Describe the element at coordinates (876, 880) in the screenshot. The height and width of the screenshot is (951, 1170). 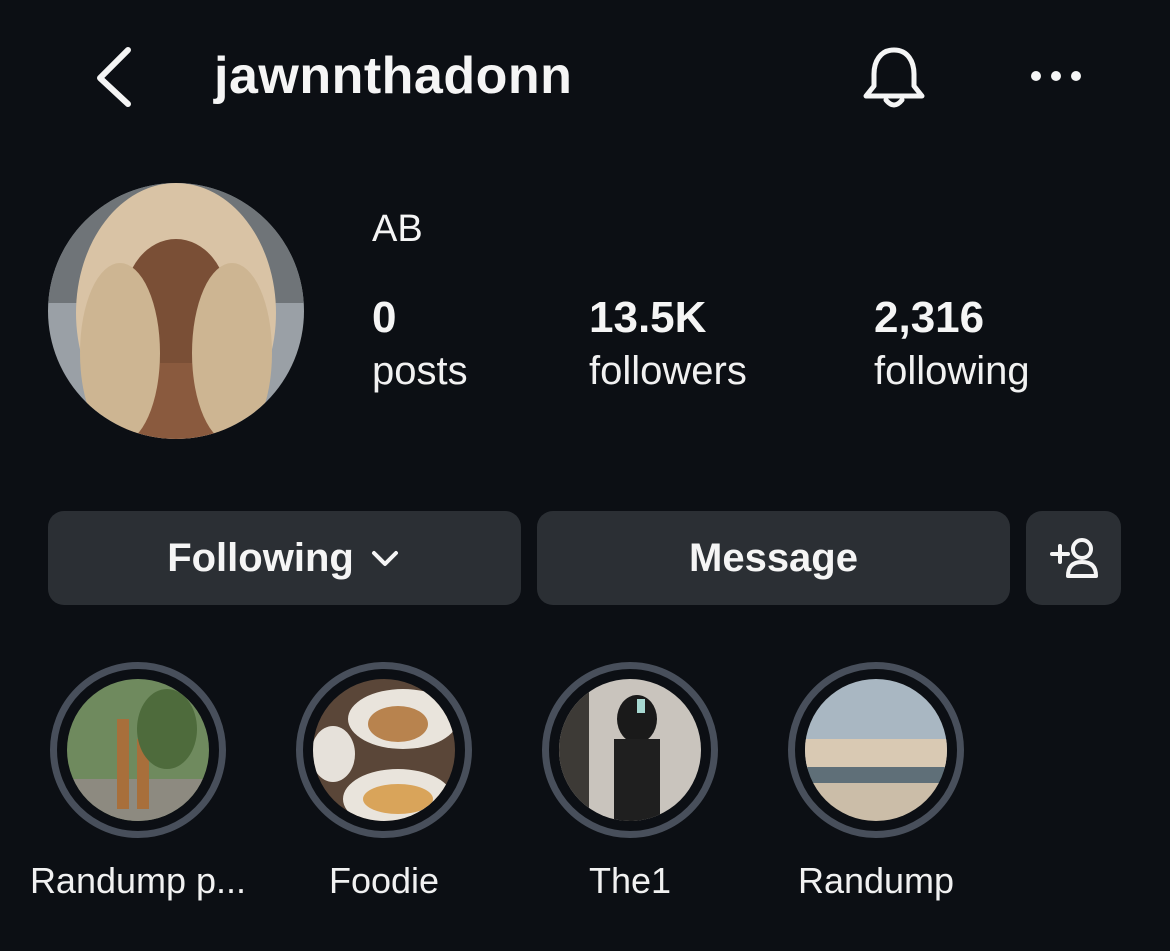
I see `highlight-label: Randump` at that location.